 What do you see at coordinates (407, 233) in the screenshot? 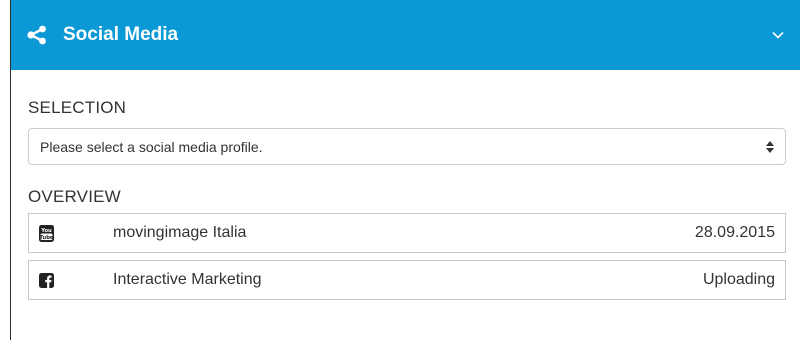
I see `overview-row-youtube: You Tube movingimage Italia 28.09.2015` at bounding box center [407, 233].